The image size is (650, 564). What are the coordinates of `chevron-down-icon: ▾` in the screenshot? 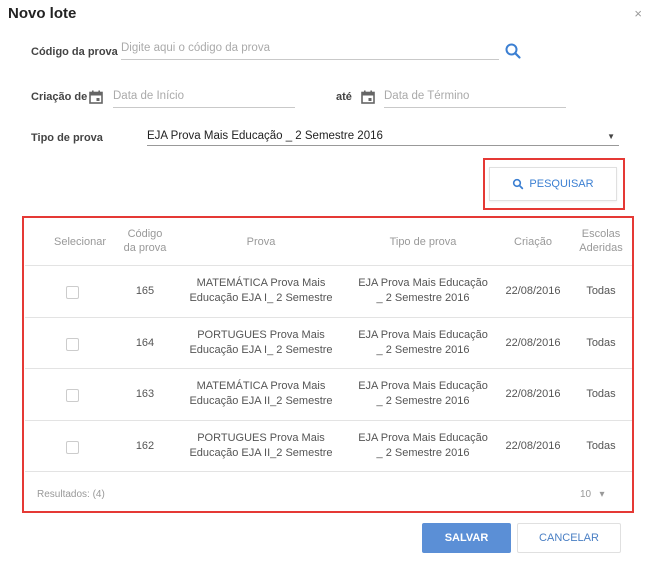 It's located at (602, 494).